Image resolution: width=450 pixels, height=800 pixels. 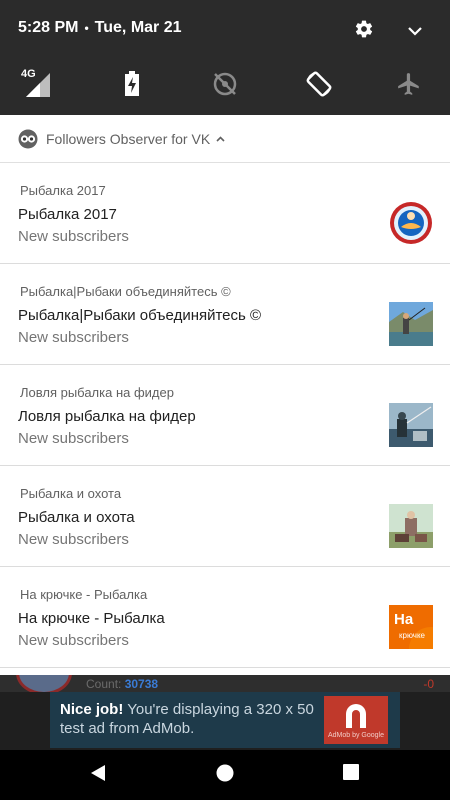 What do you see at coordinates (63, 190) in the screenshot?
I see `notification-header: Рыбалка 2017` at bounding box center [63, 190].